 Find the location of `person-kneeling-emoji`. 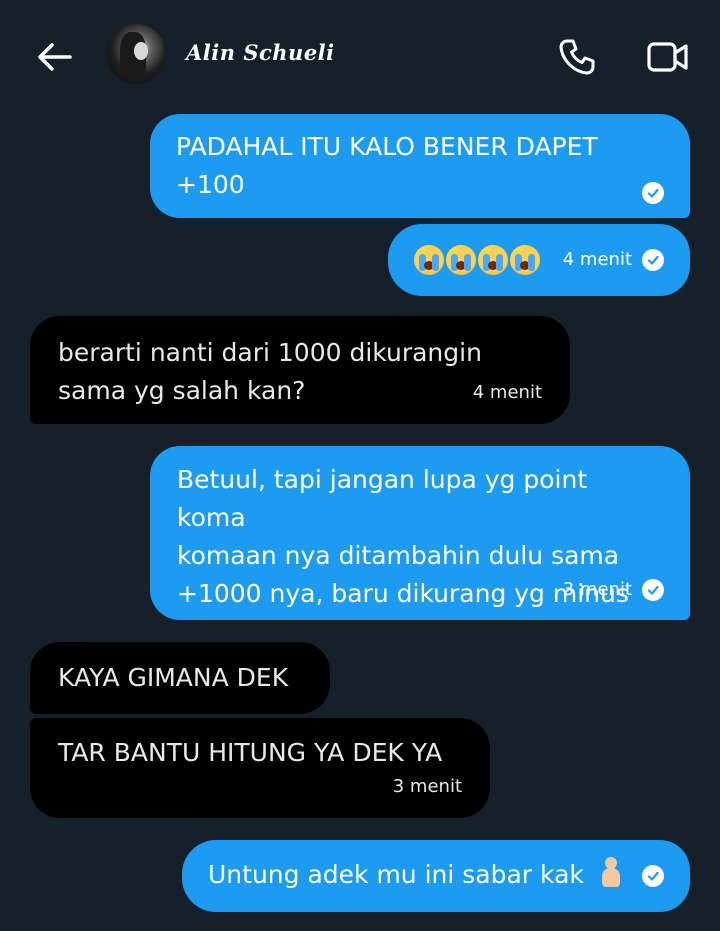

person-kneeling-emoji is located at coordinates (611, 872).